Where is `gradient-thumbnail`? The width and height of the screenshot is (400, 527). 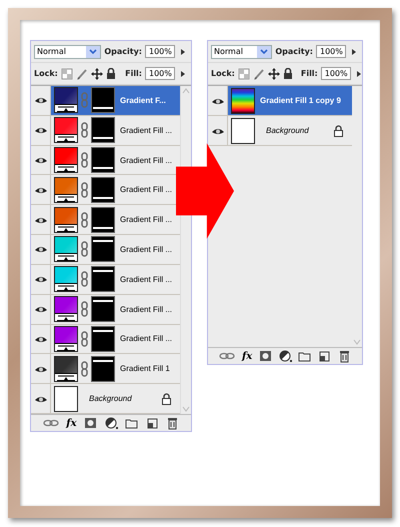
gradient-thumbnail is located at coordinates (243, 101).